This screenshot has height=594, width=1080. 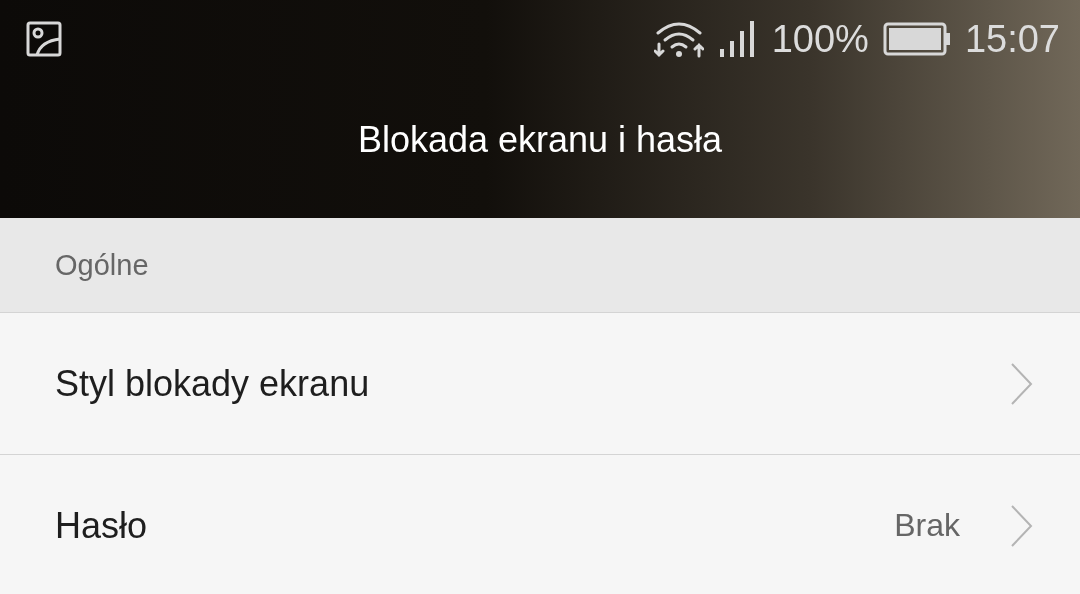 What do you see at coordinates (820, 39) in the screenshot?
I see `battery-percent: 100%` at bounding box center [820, 39].